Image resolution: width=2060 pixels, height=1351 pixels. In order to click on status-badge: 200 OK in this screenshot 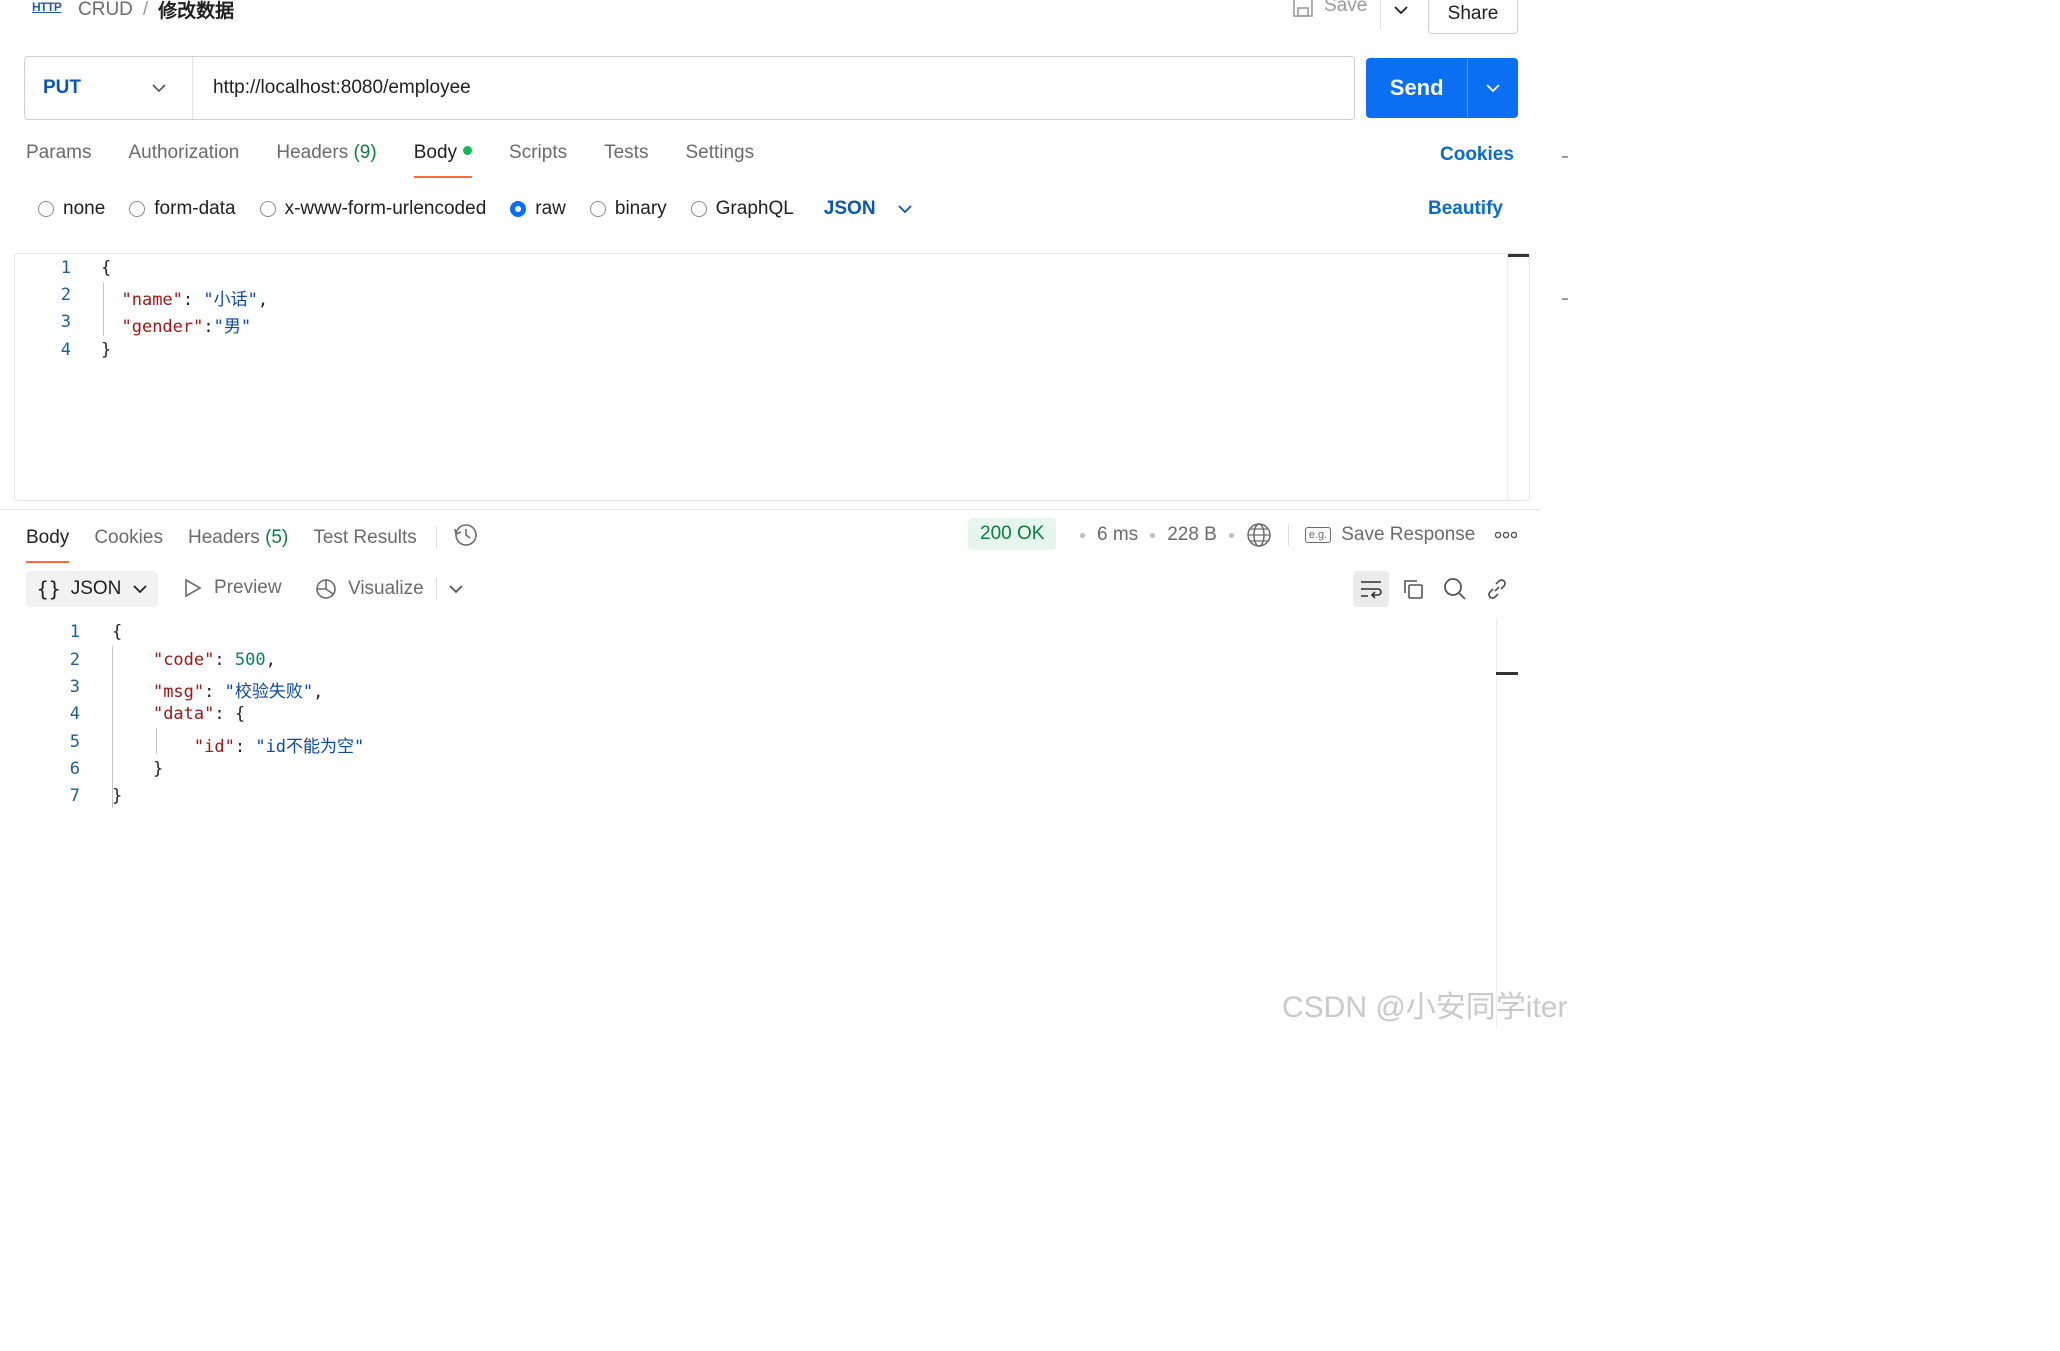, I will do `click(1012, 534)`.